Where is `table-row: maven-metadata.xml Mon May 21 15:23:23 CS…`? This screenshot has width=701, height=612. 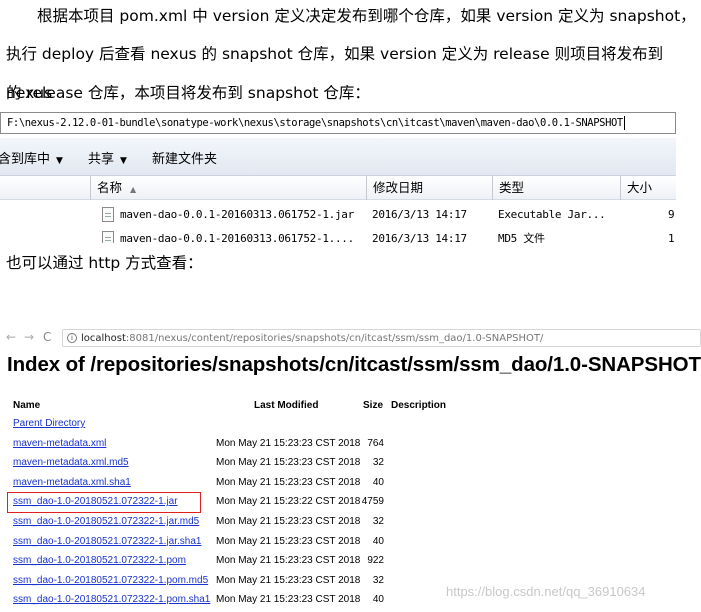 table-row: maven-metadata.xml Mon May 21 15:23:23 CS… is located at coordinates (350, 444).